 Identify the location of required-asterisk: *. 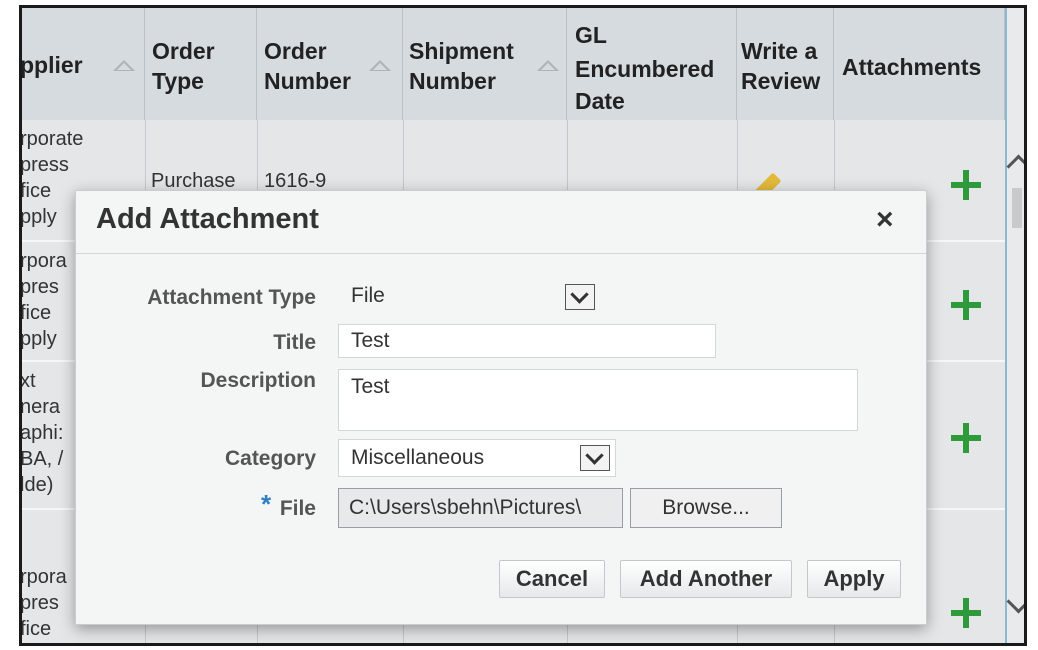
(266, 504).